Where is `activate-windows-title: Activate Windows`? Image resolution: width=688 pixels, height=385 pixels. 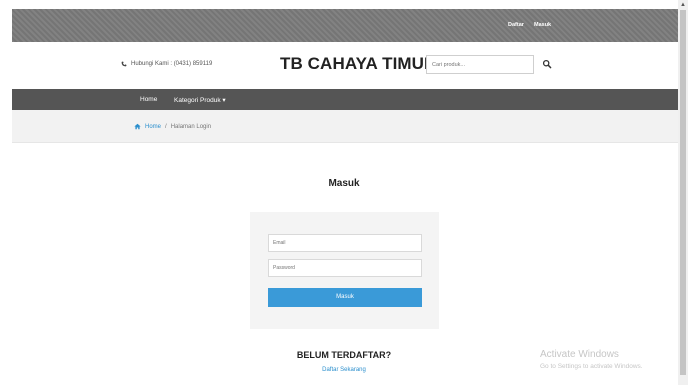
activate-windows-title: Activate Windows is located at coordinates (579, 354).